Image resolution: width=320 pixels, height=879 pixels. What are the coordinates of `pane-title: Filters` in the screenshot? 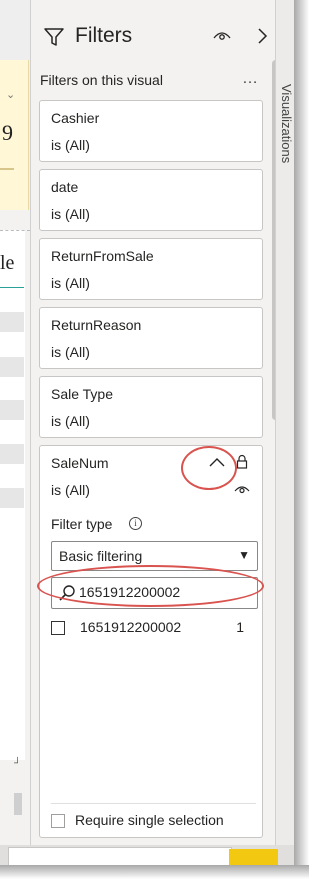 It's located at (104, 35).